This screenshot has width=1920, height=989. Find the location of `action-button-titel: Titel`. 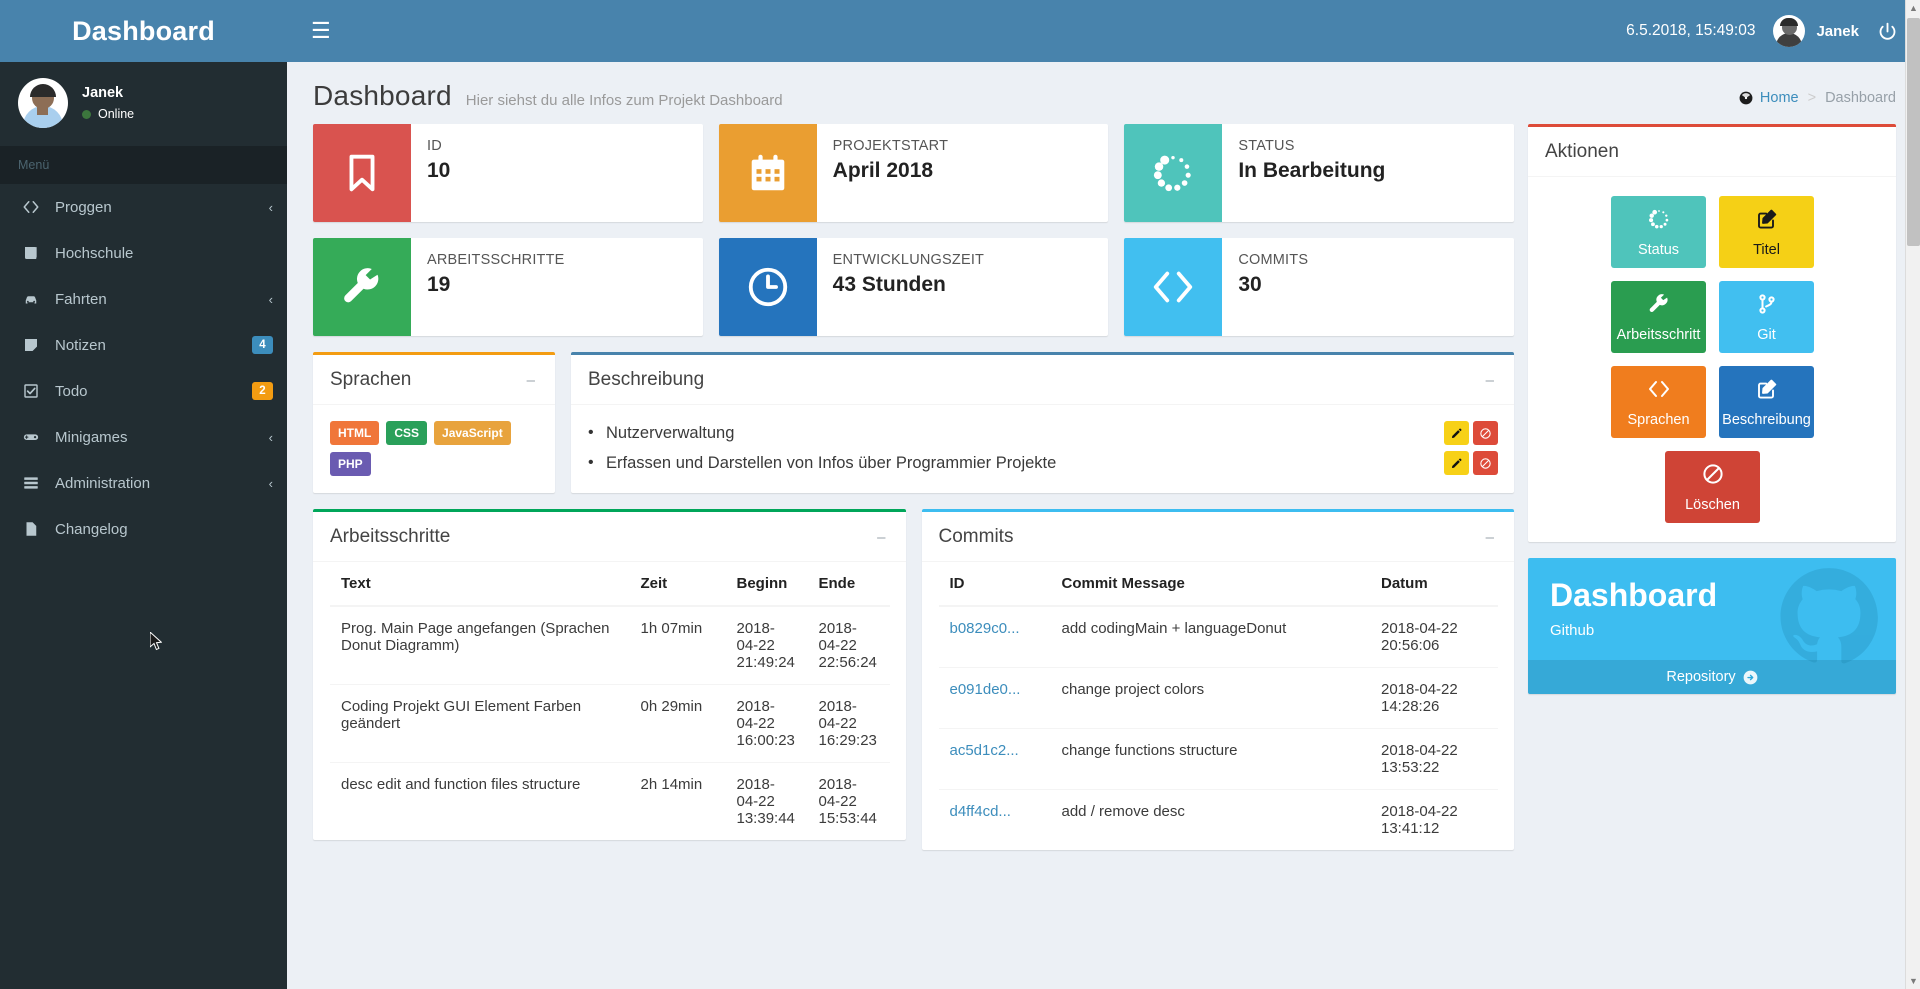

action-button-titel: Titel is located at coordinates (1766, 232).